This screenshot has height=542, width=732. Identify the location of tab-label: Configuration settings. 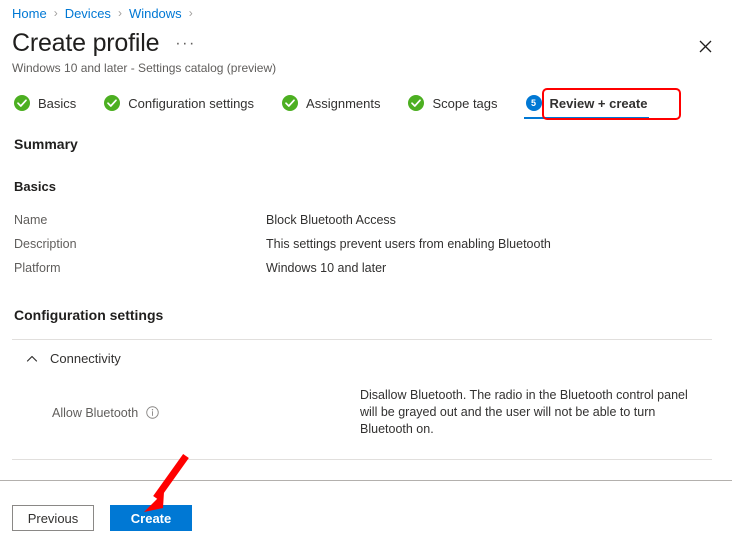
(191, 103).